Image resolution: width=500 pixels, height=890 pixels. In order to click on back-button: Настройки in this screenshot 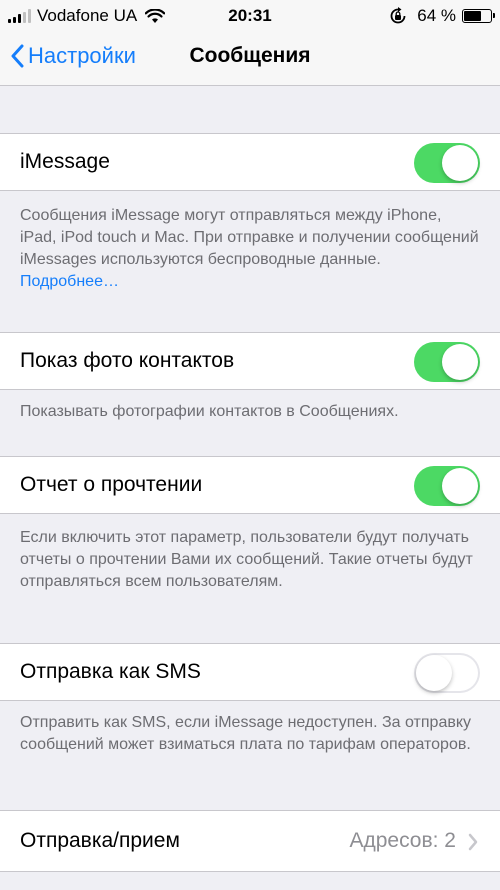, I will do `click(73, 56)`.